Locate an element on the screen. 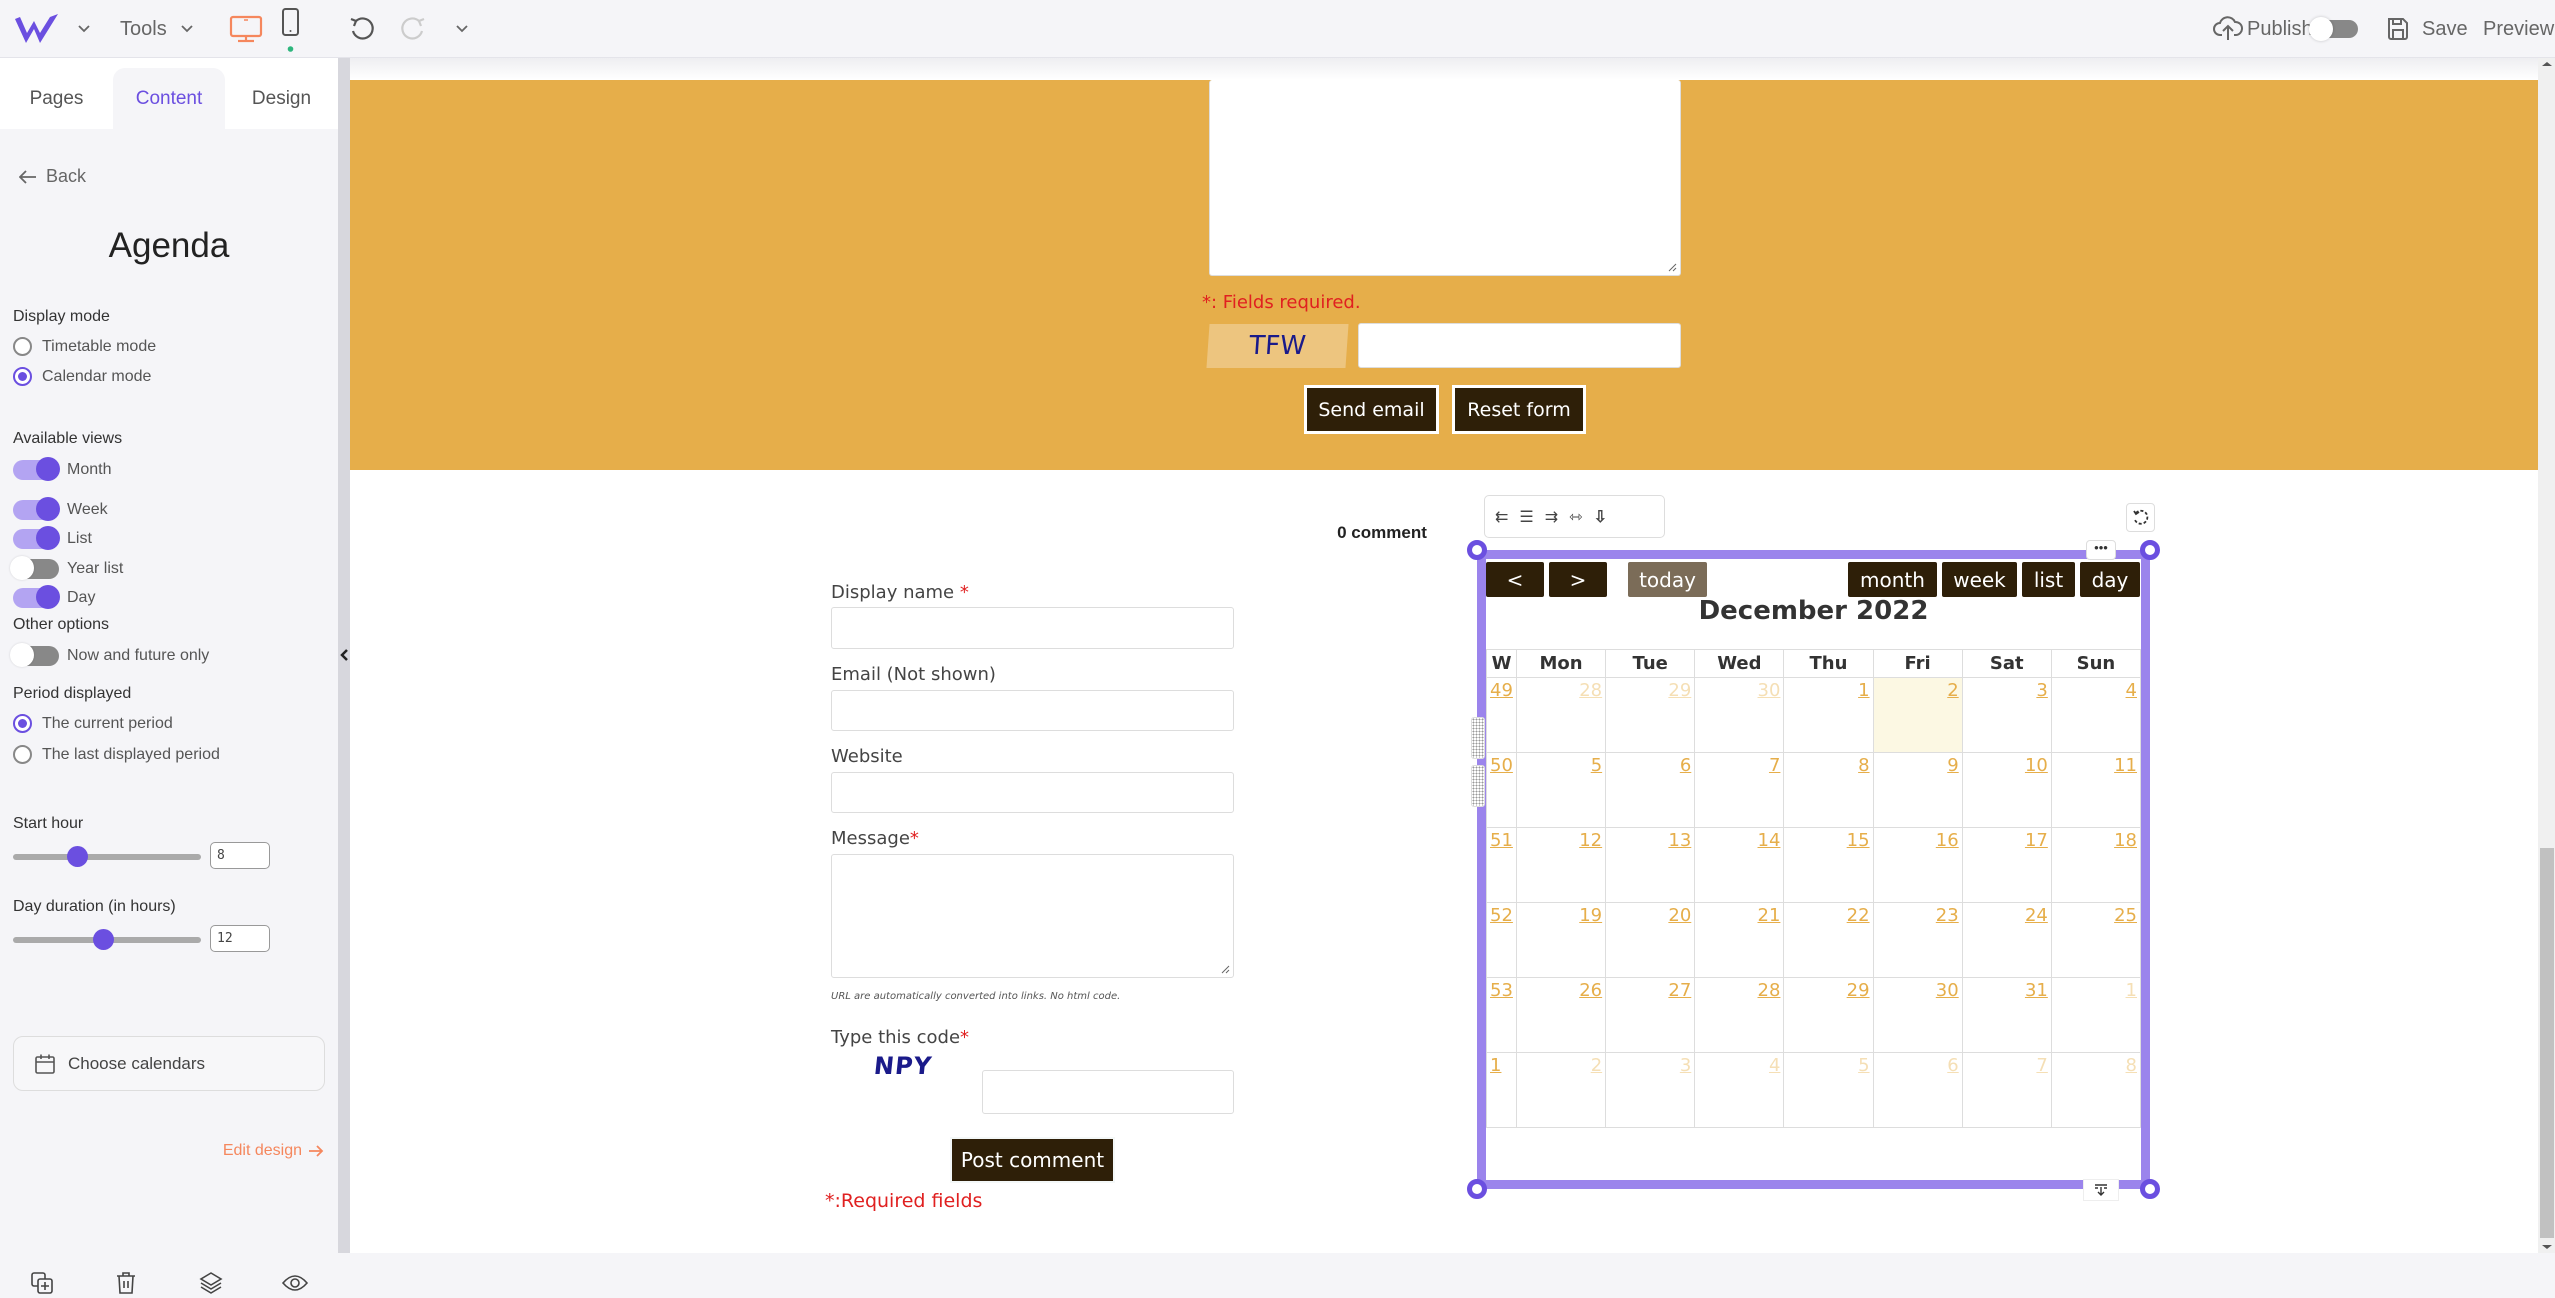 The width and height of the screenshot is (2555, 1298). insert-below-button is located at coordinates (2101, 1190).